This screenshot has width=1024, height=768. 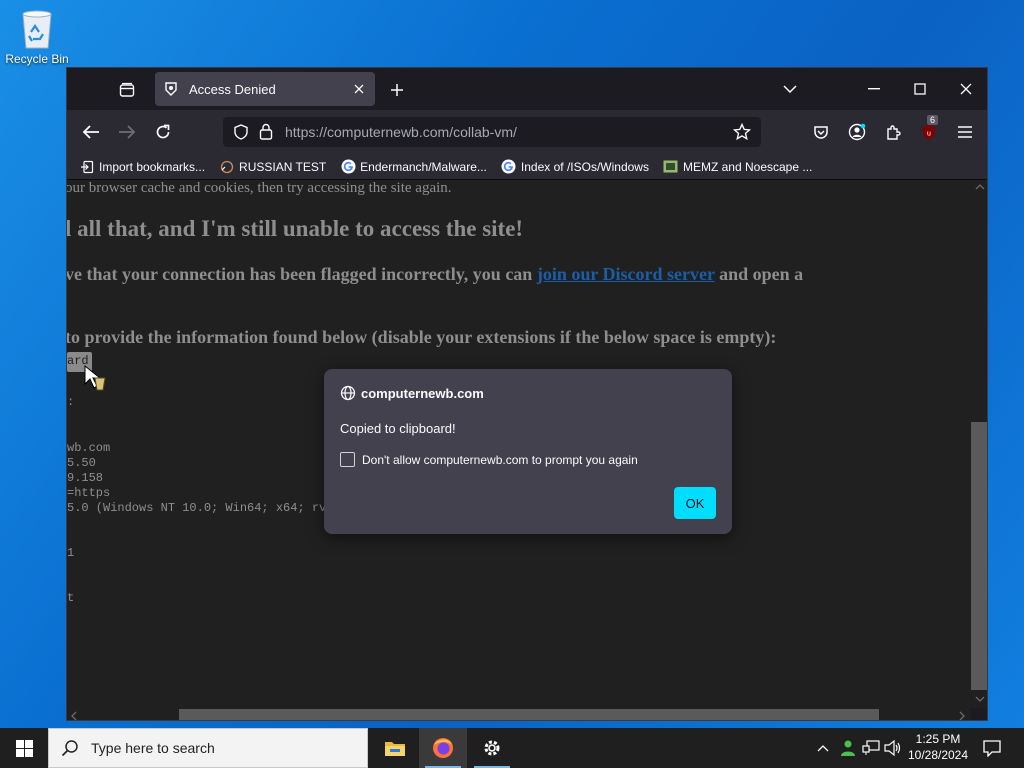 I want to click on info-line: wb.com, so click(x=89, y=448).